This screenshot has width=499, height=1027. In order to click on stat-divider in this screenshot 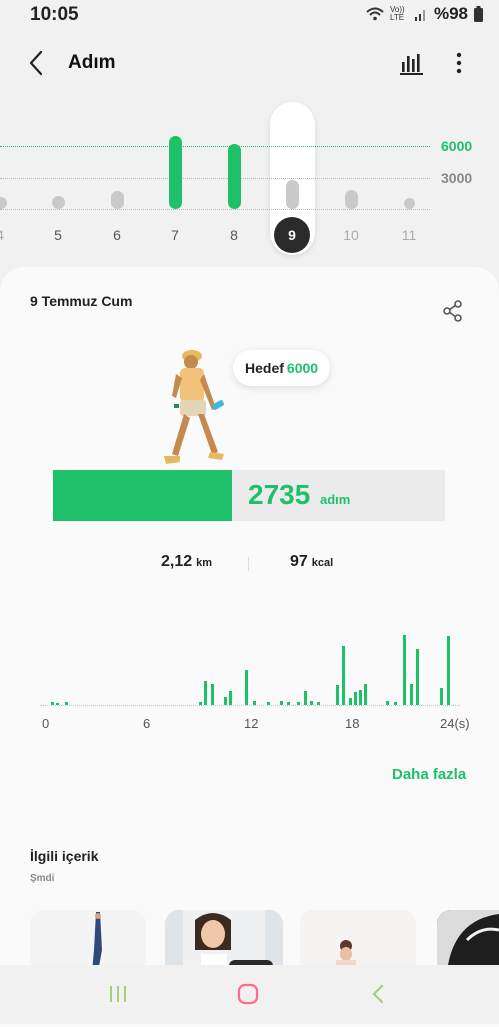, I will do `click(248, 564)`.